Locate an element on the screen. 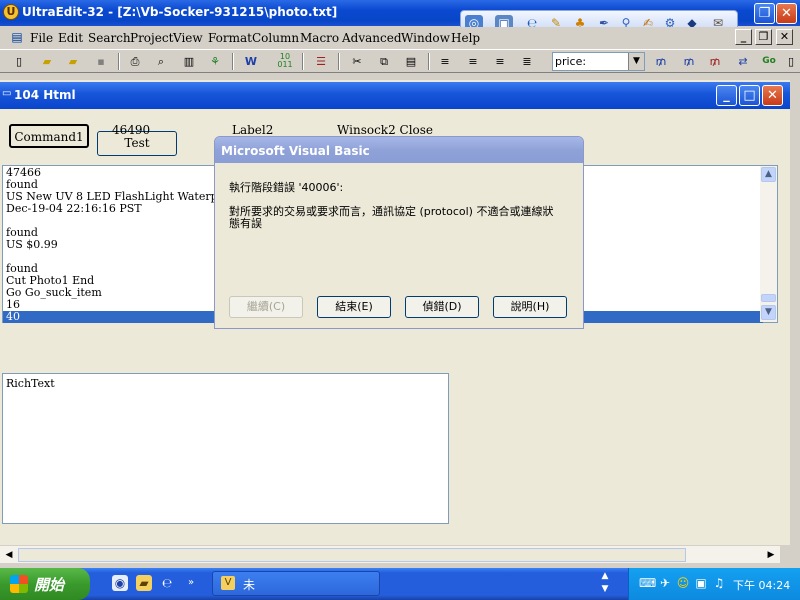 The image size is (800, 600). scroll-up-icon: ▲ is located at coordinates (768, 174).